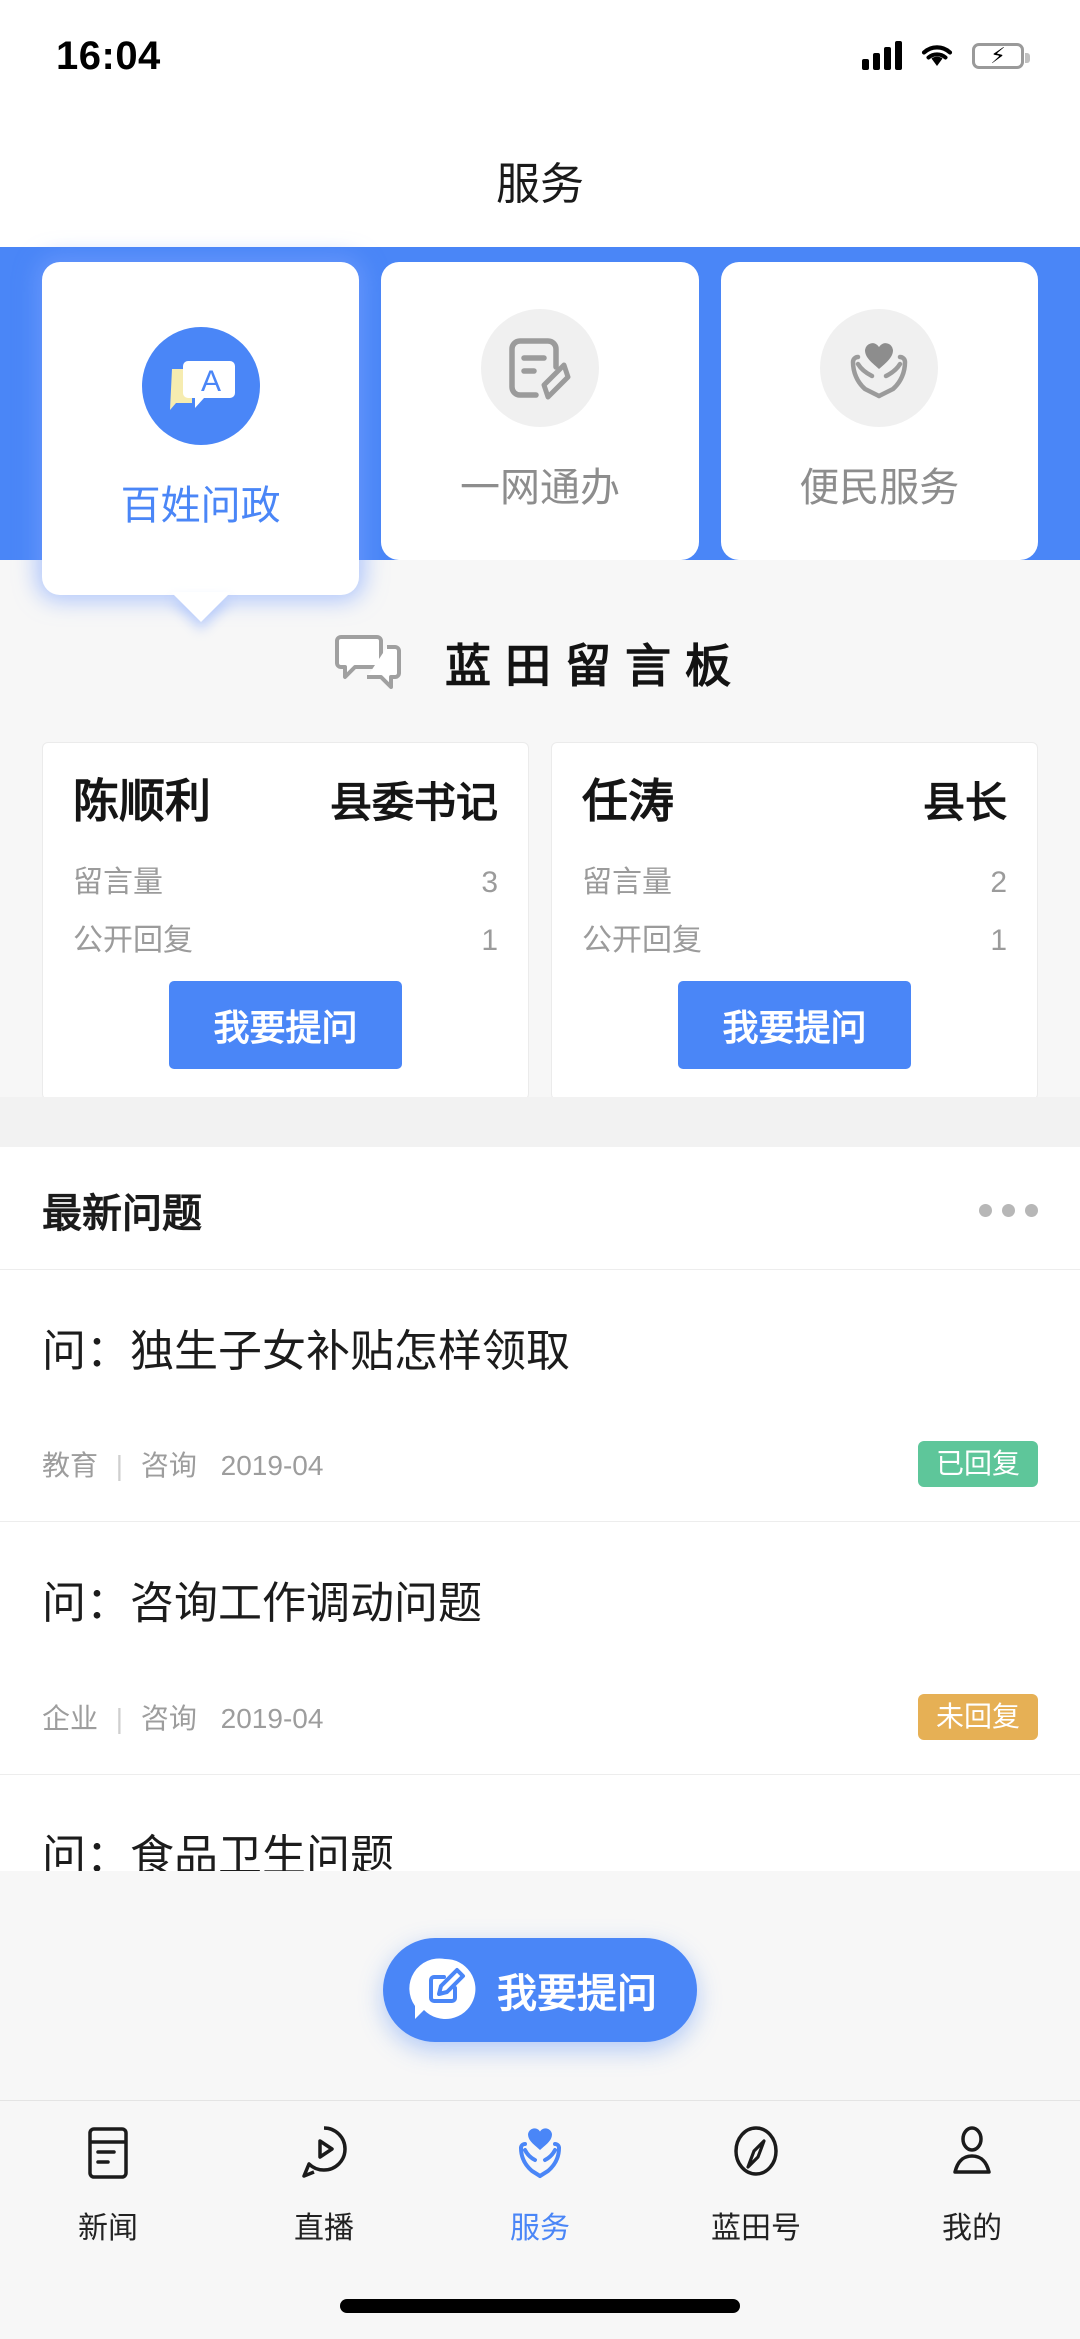 The width and height of the screenshot is (1080, 2339). What do you see at coordinates (1001, 56) in the screenshot?
I see `battery-charging-icon: ⚡` at bounding box center [1001, 56].